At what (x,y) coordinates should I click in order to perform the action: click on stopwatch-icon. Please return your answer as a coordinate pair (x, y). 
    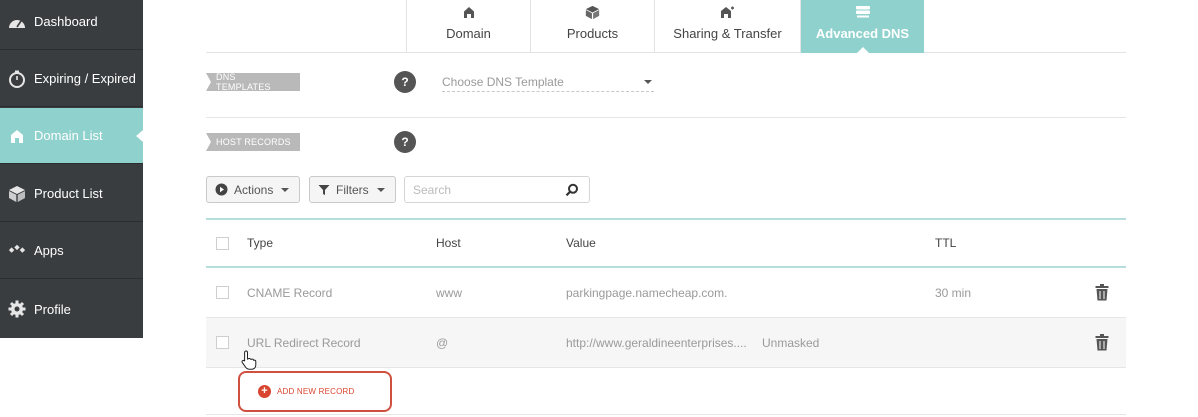
    Looking at the image, I should click on (17, 79).